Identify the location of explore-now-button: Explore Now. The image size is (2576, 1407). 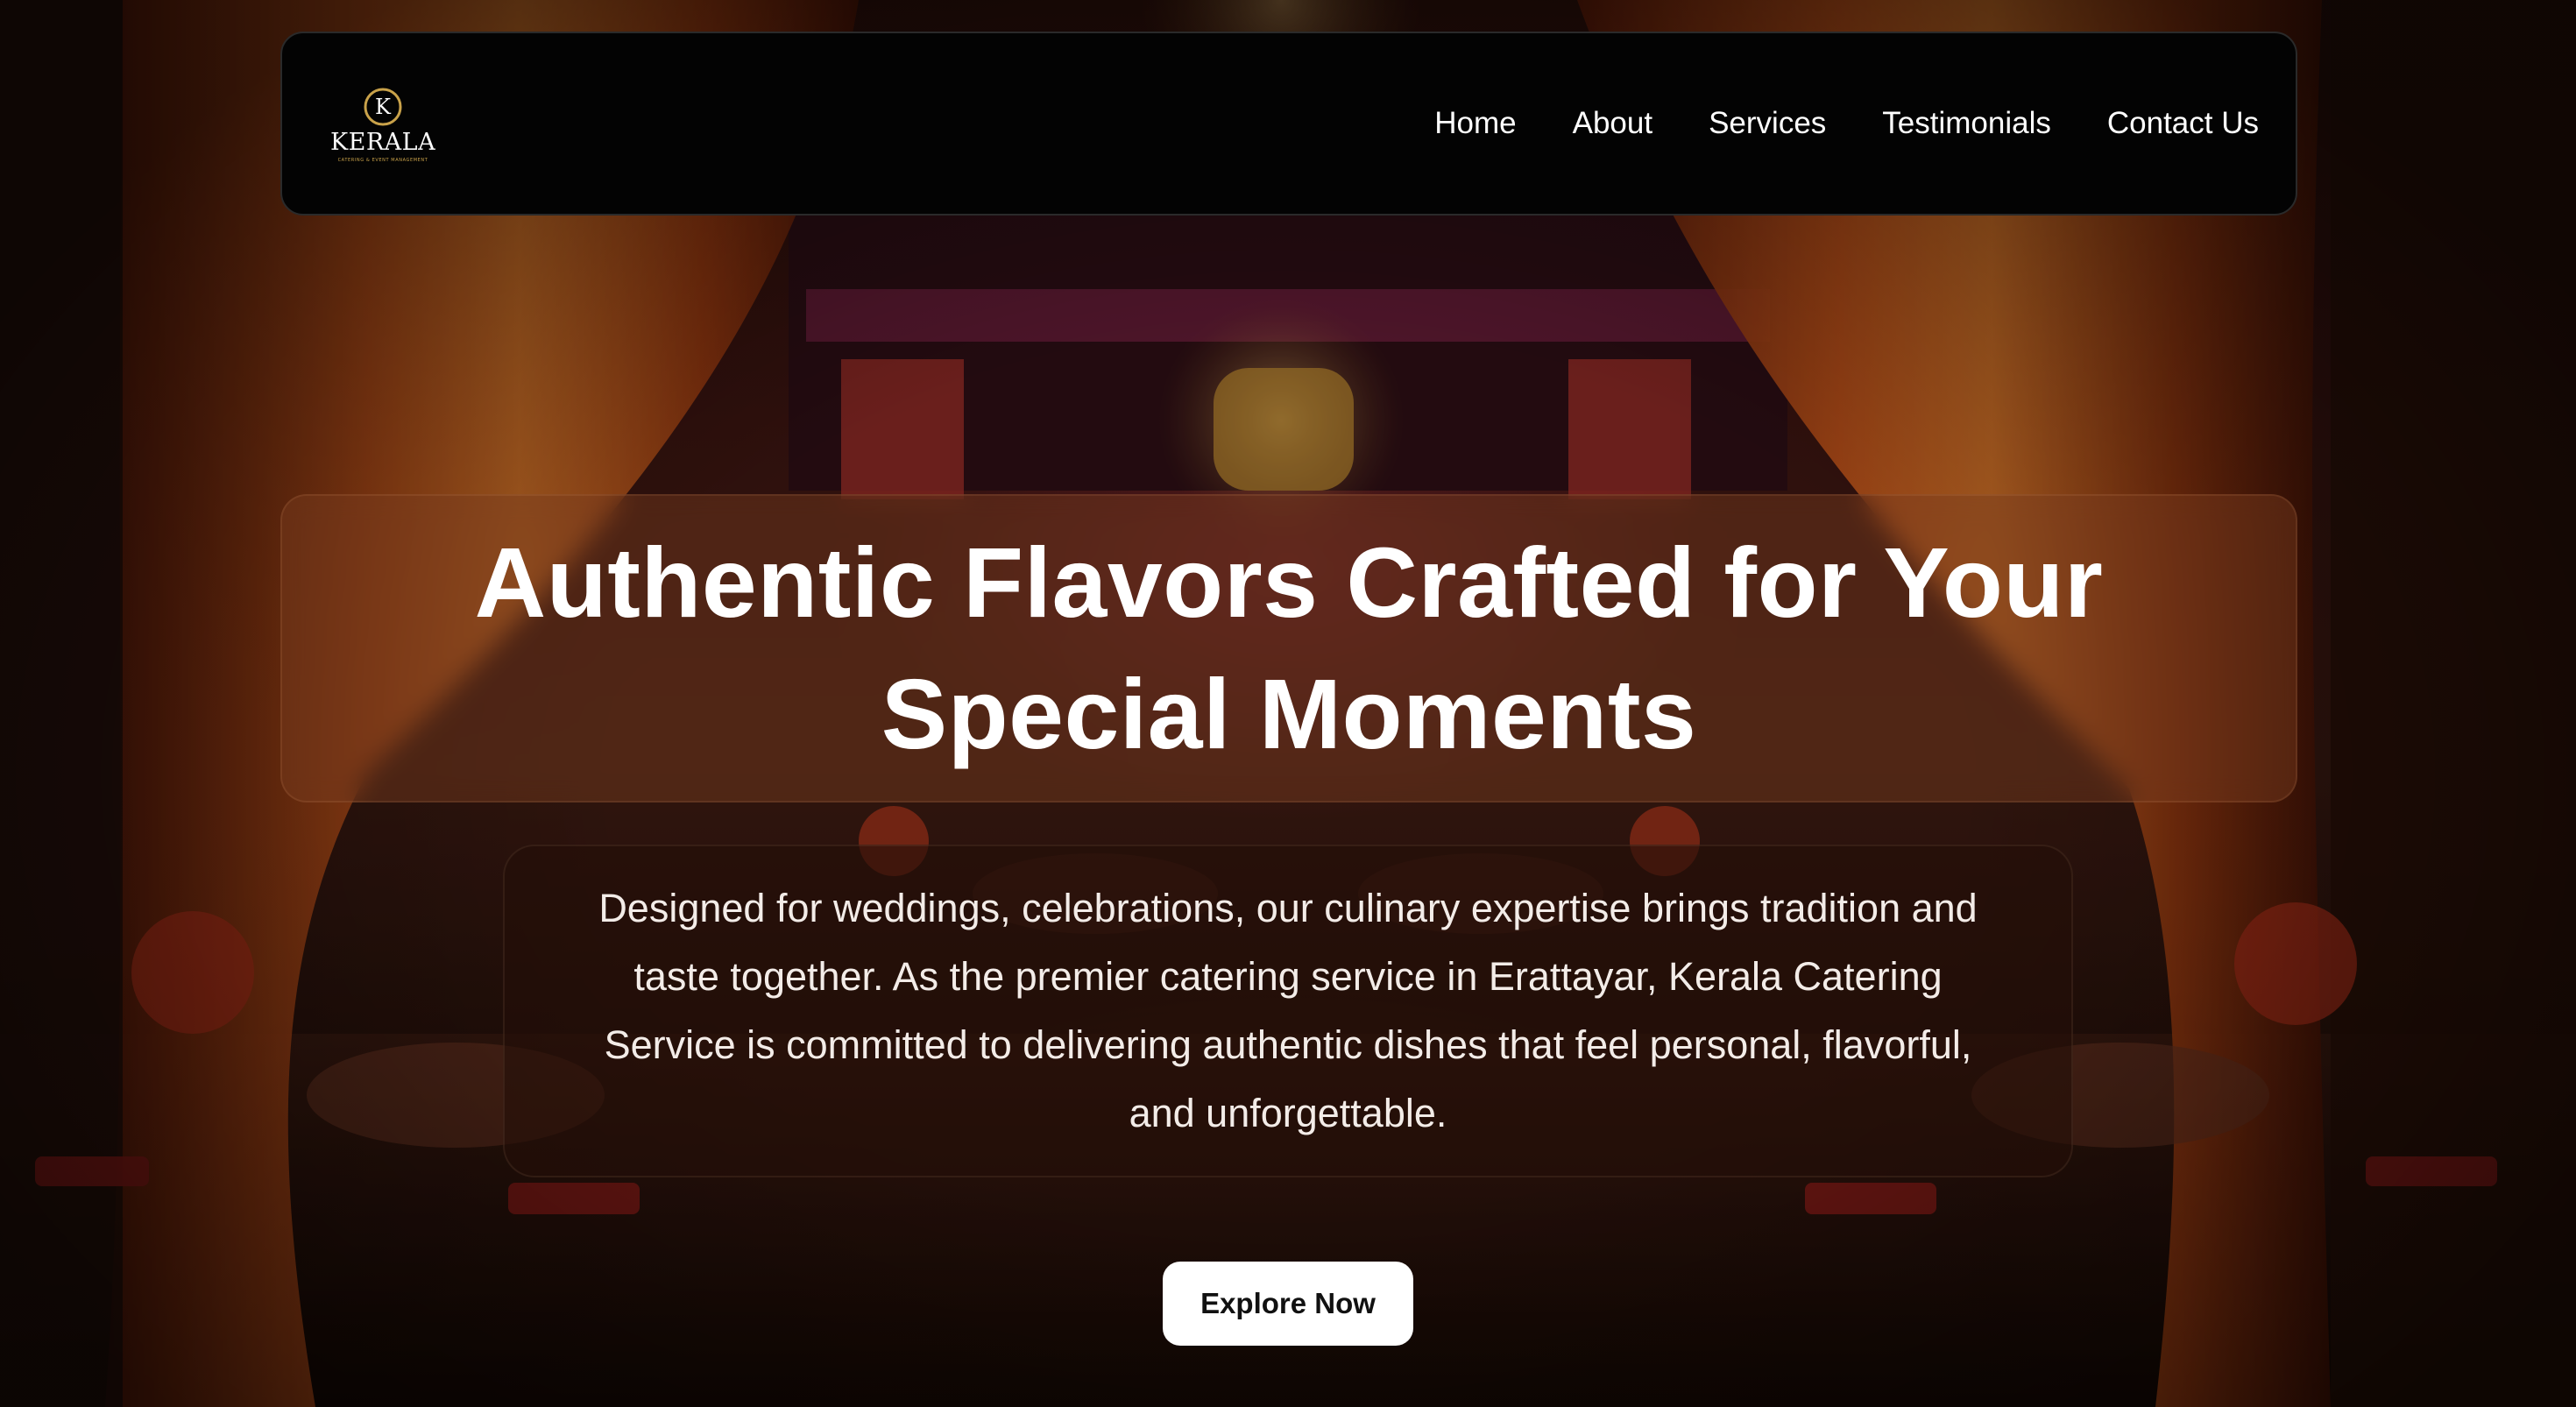
(1288, 1304).